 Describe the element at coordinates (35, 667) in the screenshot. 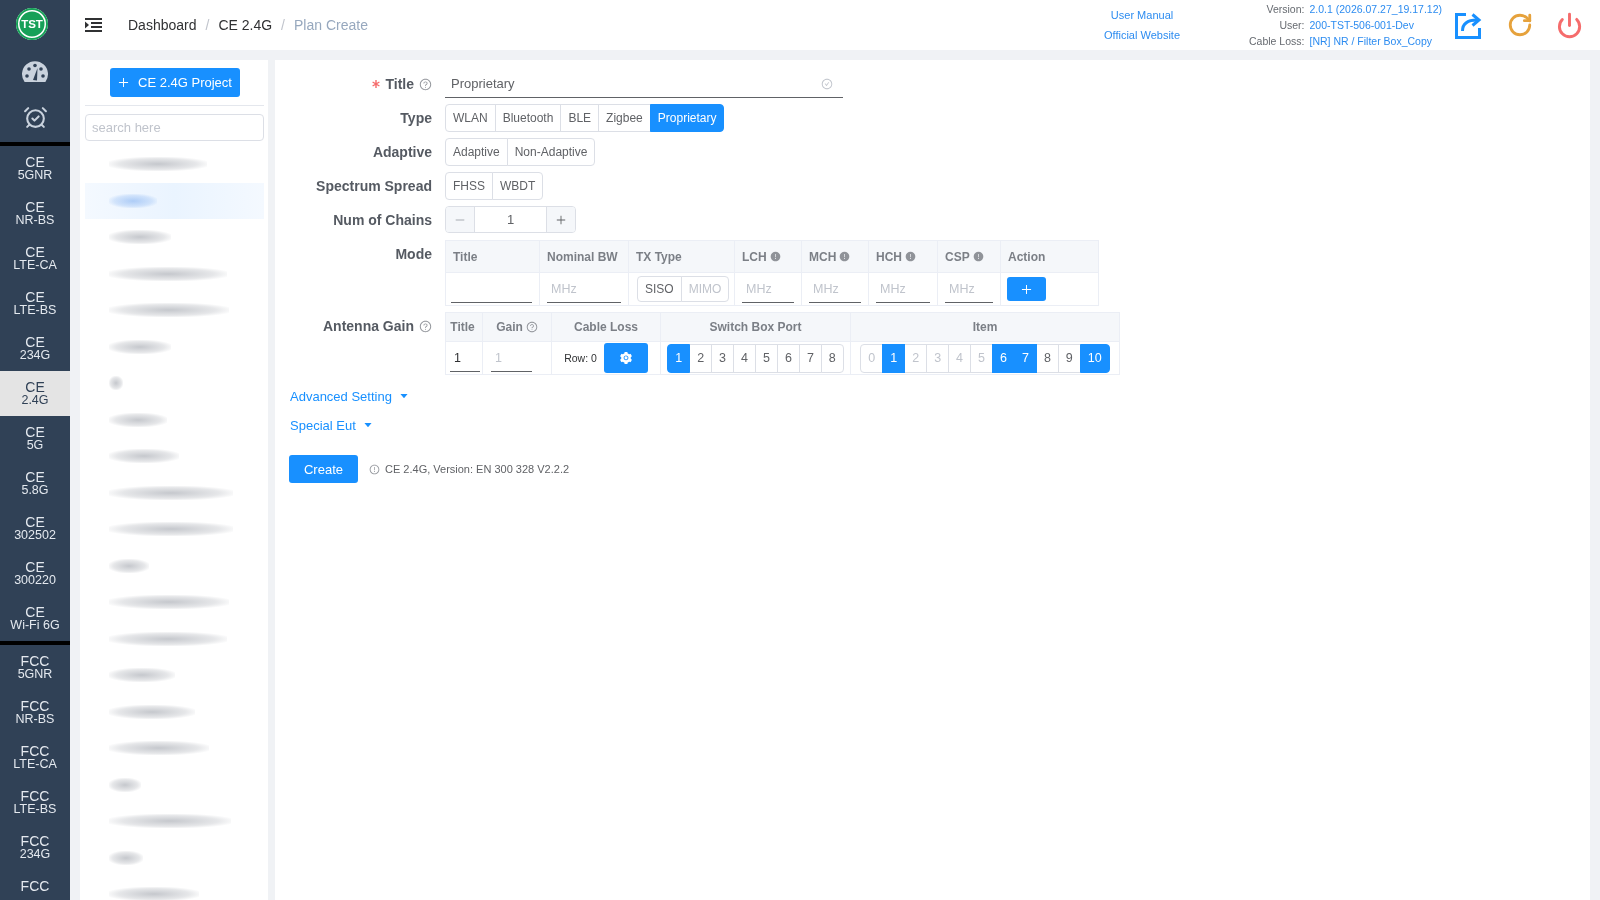

I see `nav-item: FCC 5GNR` at that location.